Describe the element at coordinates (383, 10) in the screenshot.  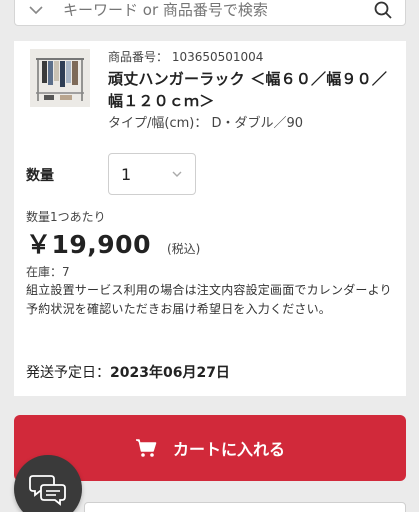
I see `search-icon` at that location.